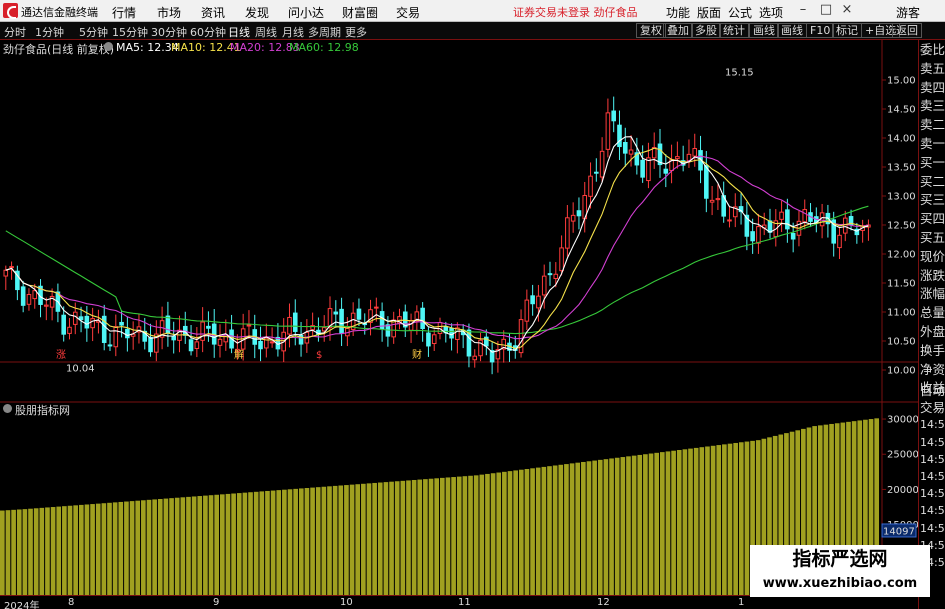  Describe the element at coordinates (771, 12) in the screenshot. I see `menu-options: 选项` at that location.